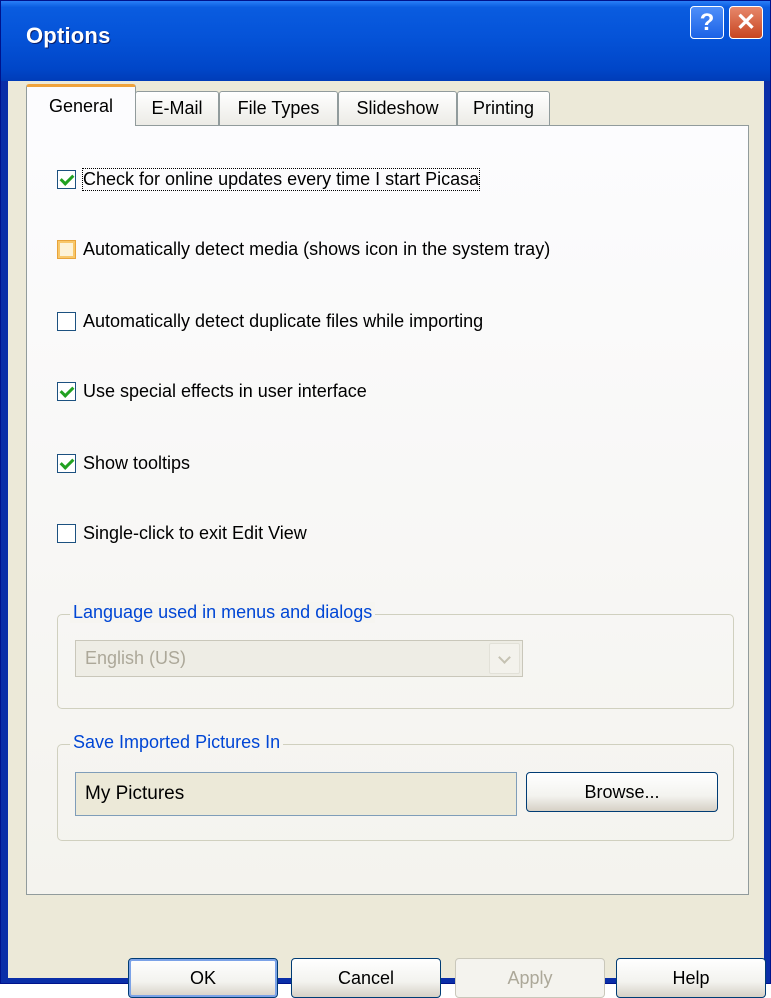 Image resolution: width=771 pixels, height=998 pixels. I want to click on option-special-effects: Use special effects in user interface, so click(212, 391).